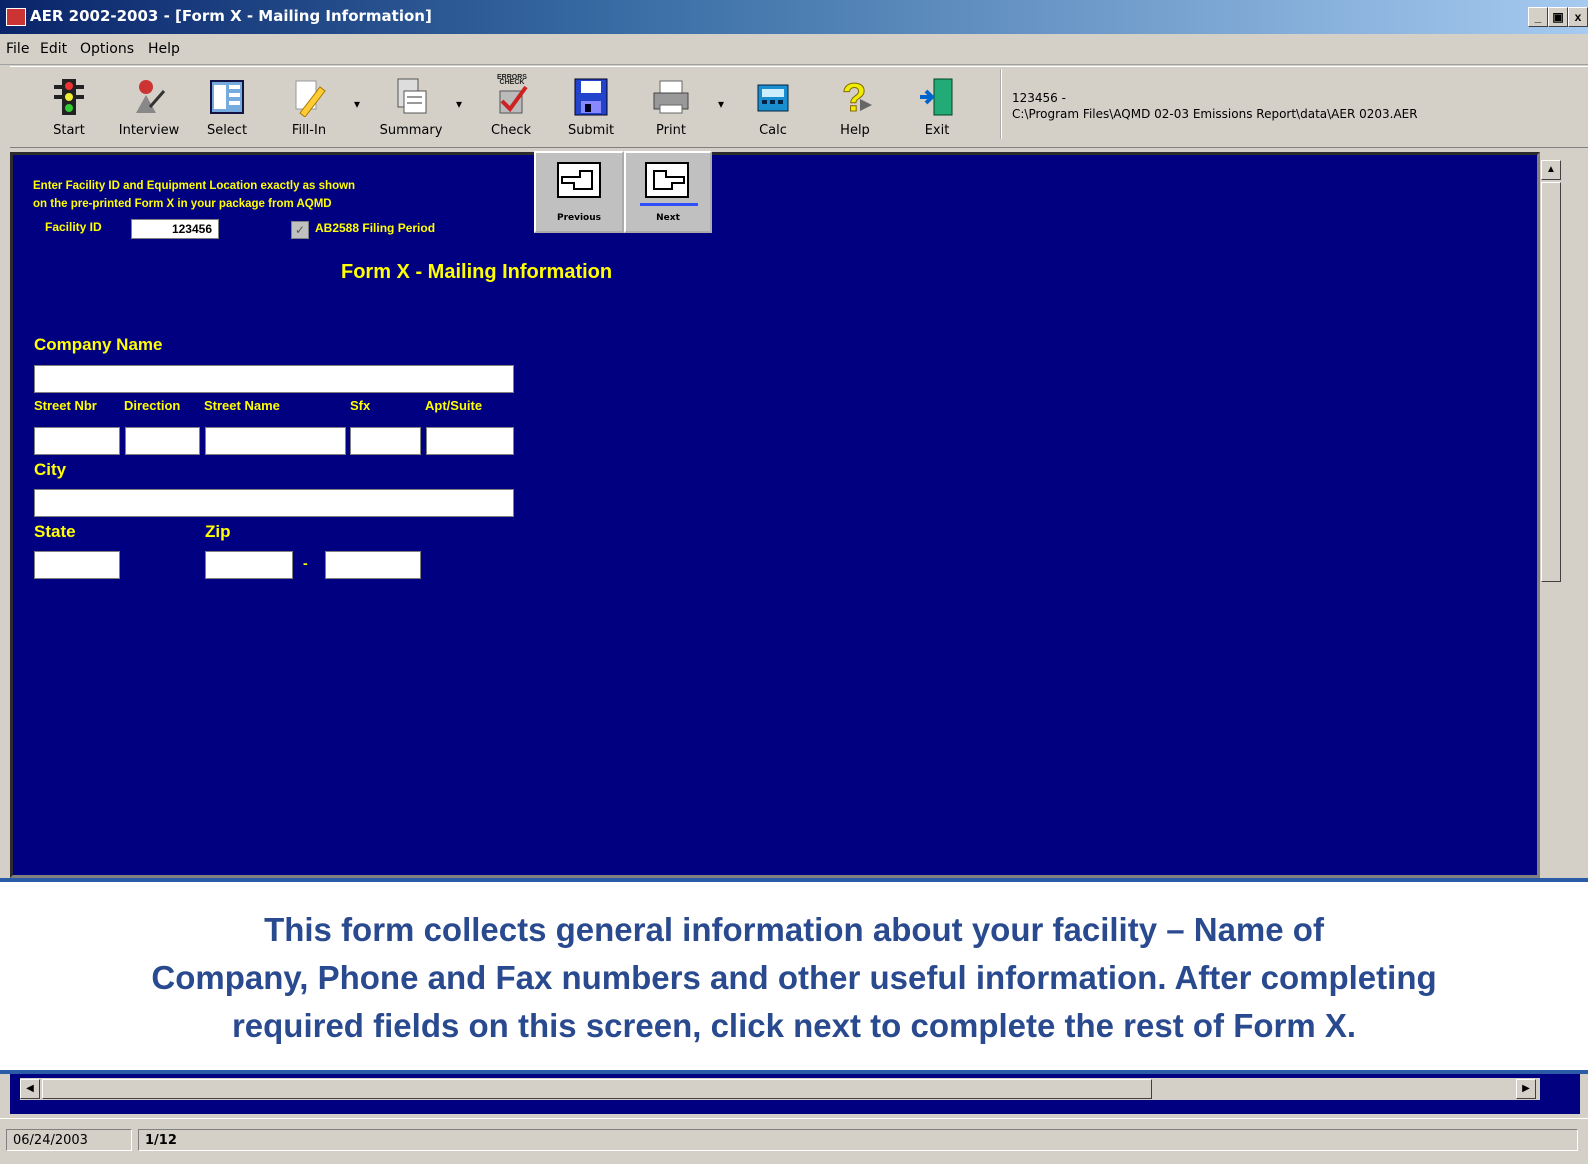 This screenshot has width=1588, height=1164. Describe the element at coordinates (669, 204) in the screenshot. I see `next-focus-underline` at that location.